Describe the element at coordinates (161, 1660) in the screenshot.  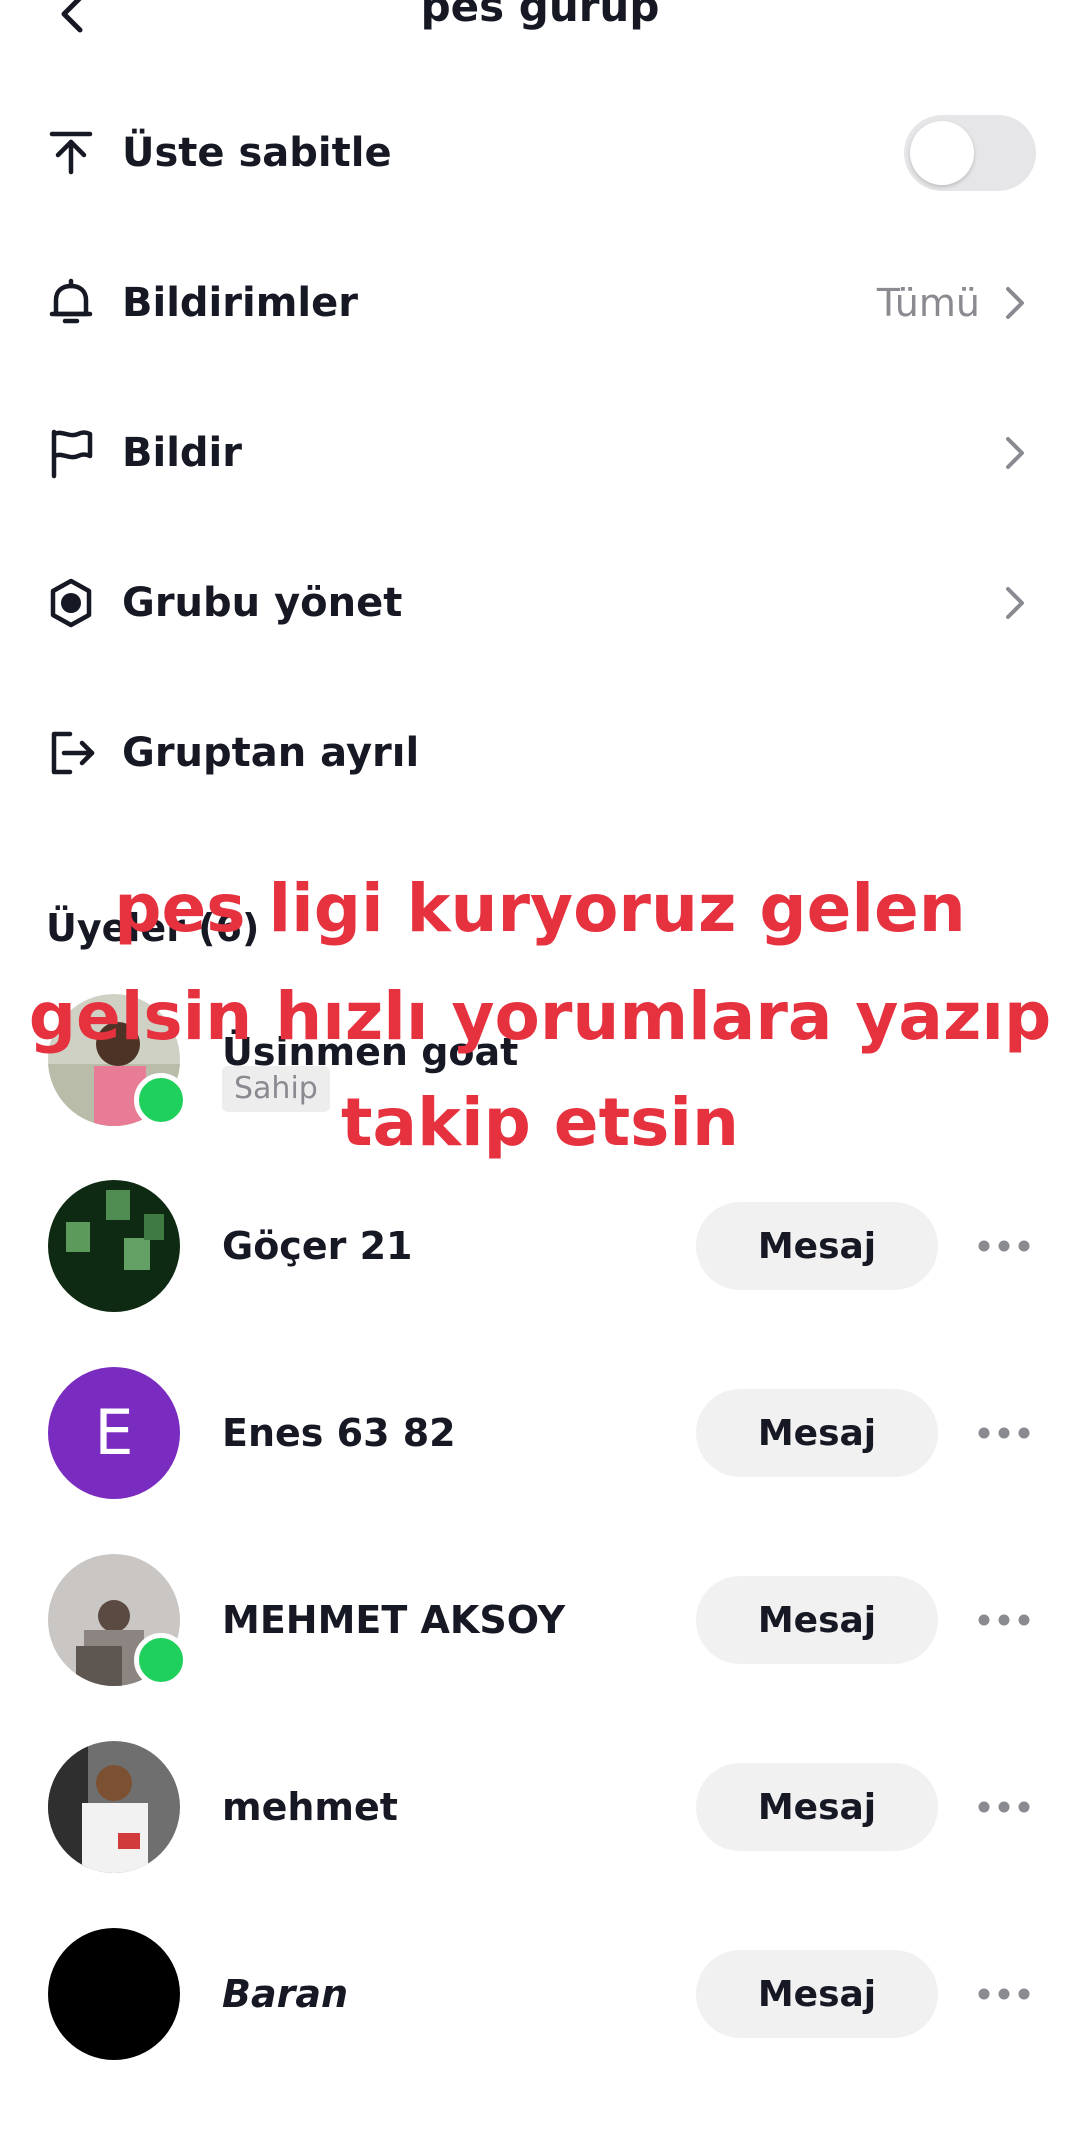
I see `online-indicator` at that location.